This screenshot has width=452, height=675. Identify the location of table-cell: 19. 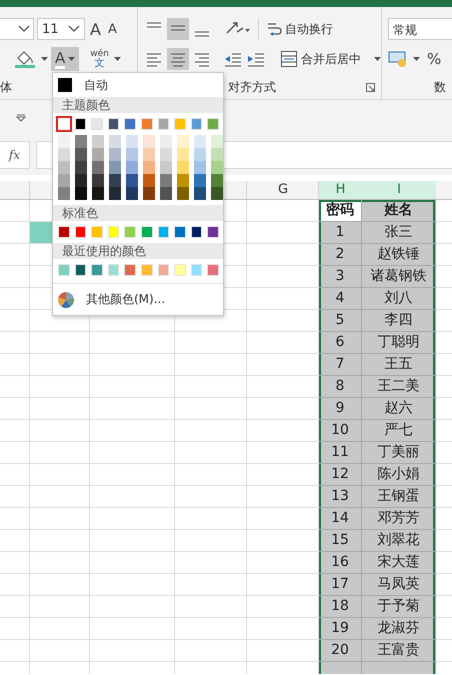
(340, 629).